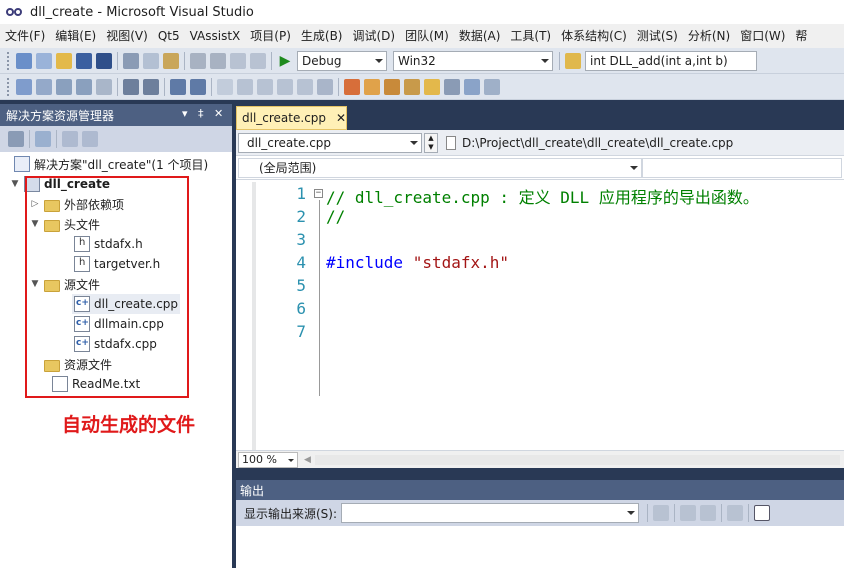 This screenshot has width=844, height=568. Describe the element at coordinates (15, 184) in the screenshot. I see `expanded-arrow-icon: ▼` at that location.